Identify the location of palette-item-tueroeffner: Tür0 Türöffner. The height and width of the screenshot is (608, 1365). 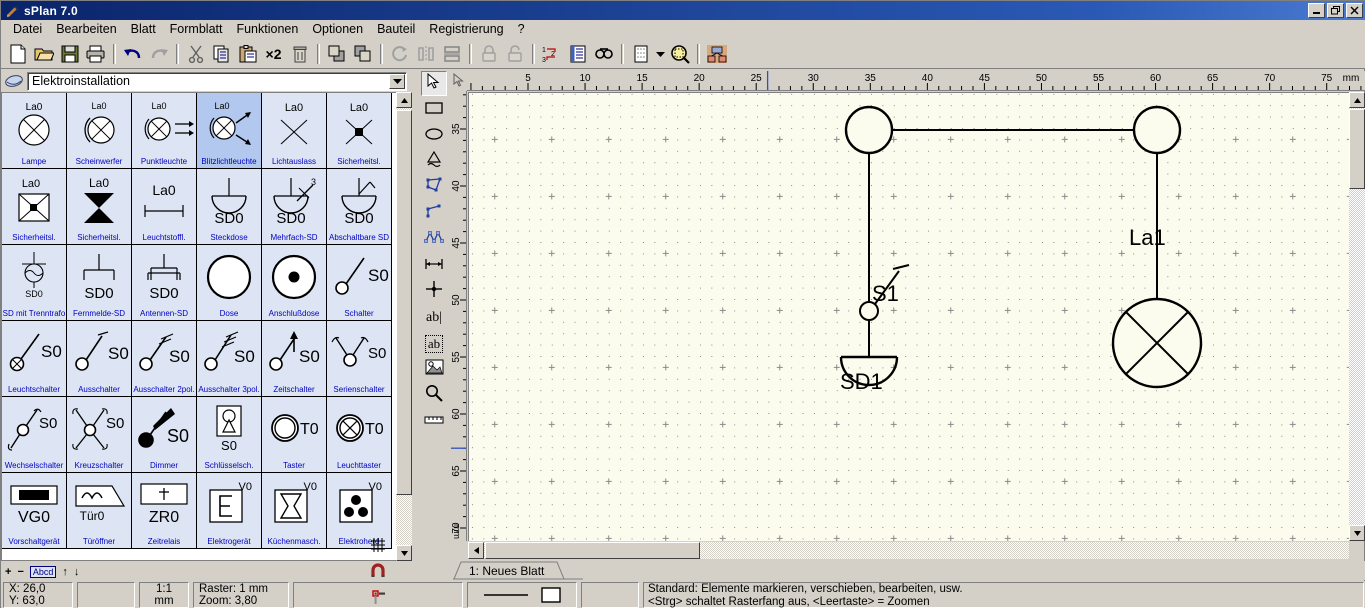
(99, 511).